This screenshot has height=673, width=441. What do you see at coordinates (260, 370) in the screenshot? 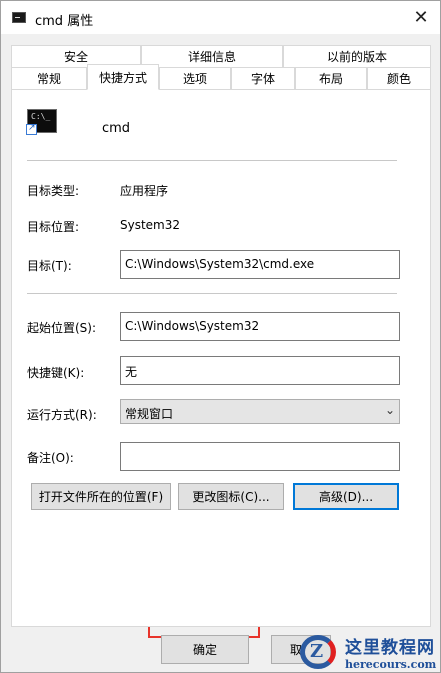
I see `hotkey-input: 无` at bounding box center [260, 370].